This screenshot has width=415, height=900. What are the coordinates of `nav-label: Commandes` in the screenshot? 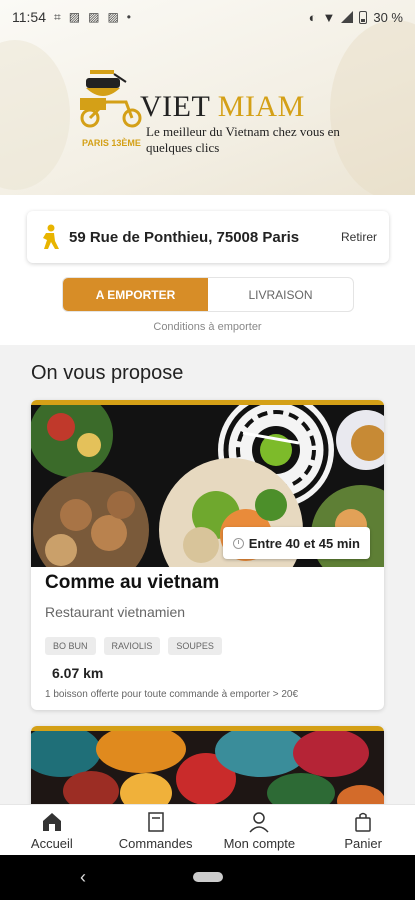 It's located at (155, 843).